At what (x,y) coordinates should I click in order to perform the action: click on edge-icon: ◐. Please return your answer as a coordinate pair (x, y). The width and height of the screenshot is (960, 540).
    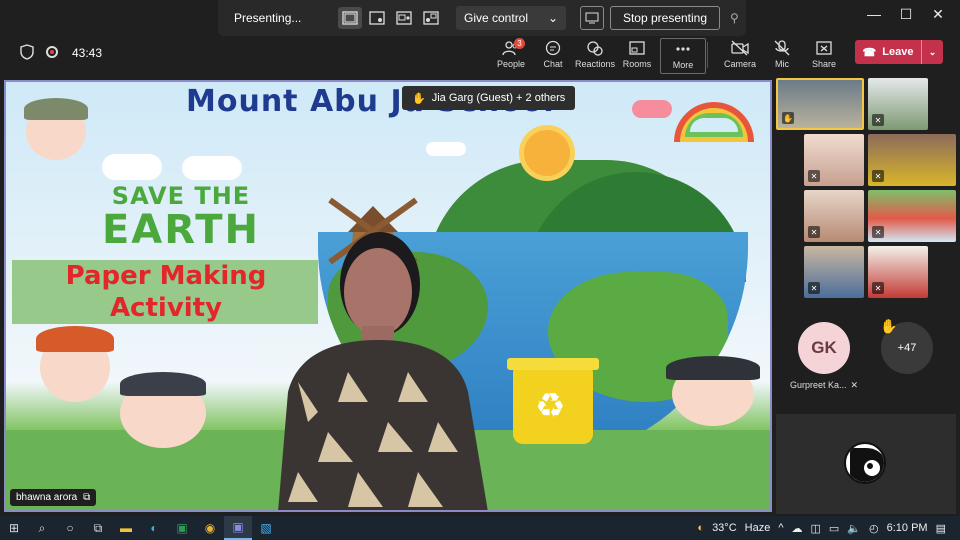
    Looking at the image, I should click on (154, 528).